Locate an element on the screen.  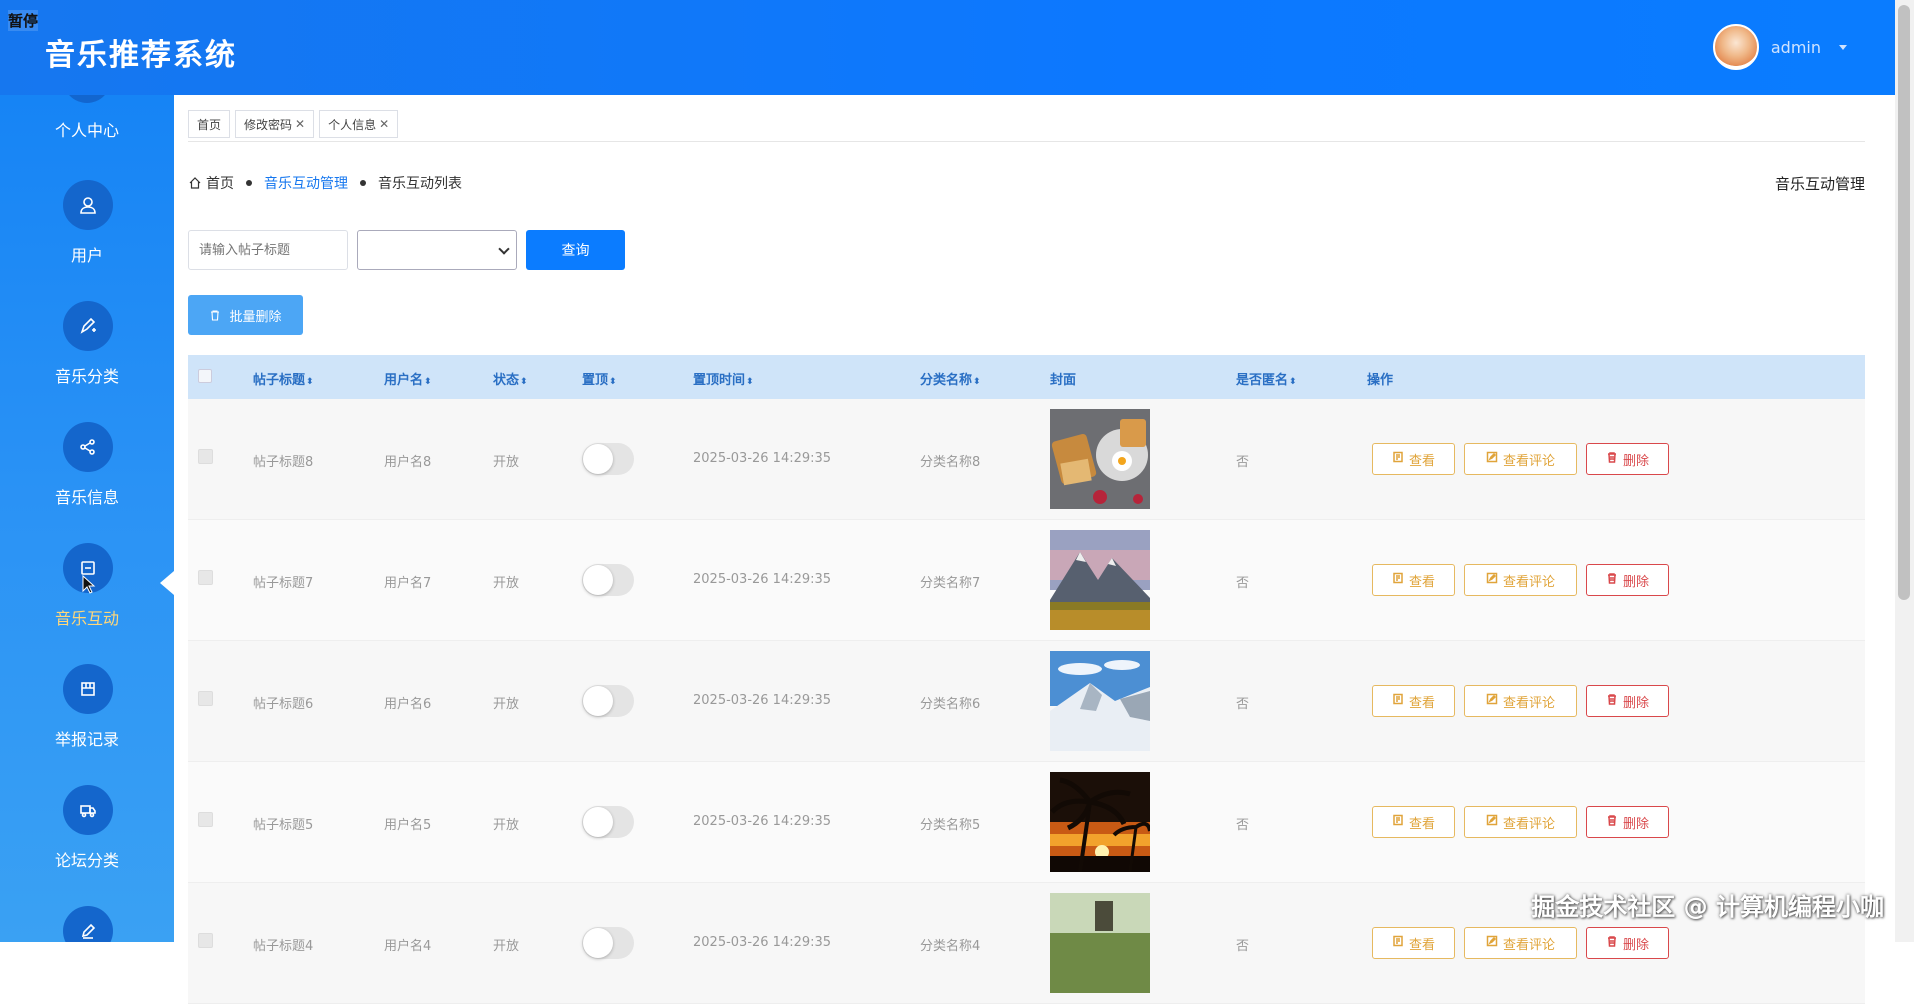
batch-delete-button: 批量删除 is located at coordinates (245, 315).